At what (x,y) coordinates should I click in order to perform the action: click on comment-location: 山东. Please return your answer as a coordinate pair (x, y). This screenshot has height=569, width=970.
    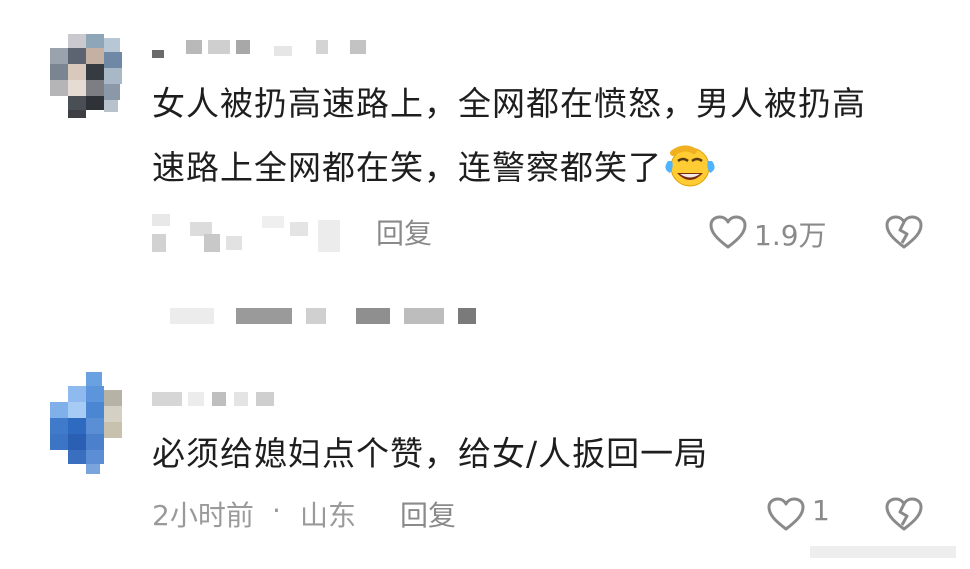
    Looking at the image, I should click on (328, 515).